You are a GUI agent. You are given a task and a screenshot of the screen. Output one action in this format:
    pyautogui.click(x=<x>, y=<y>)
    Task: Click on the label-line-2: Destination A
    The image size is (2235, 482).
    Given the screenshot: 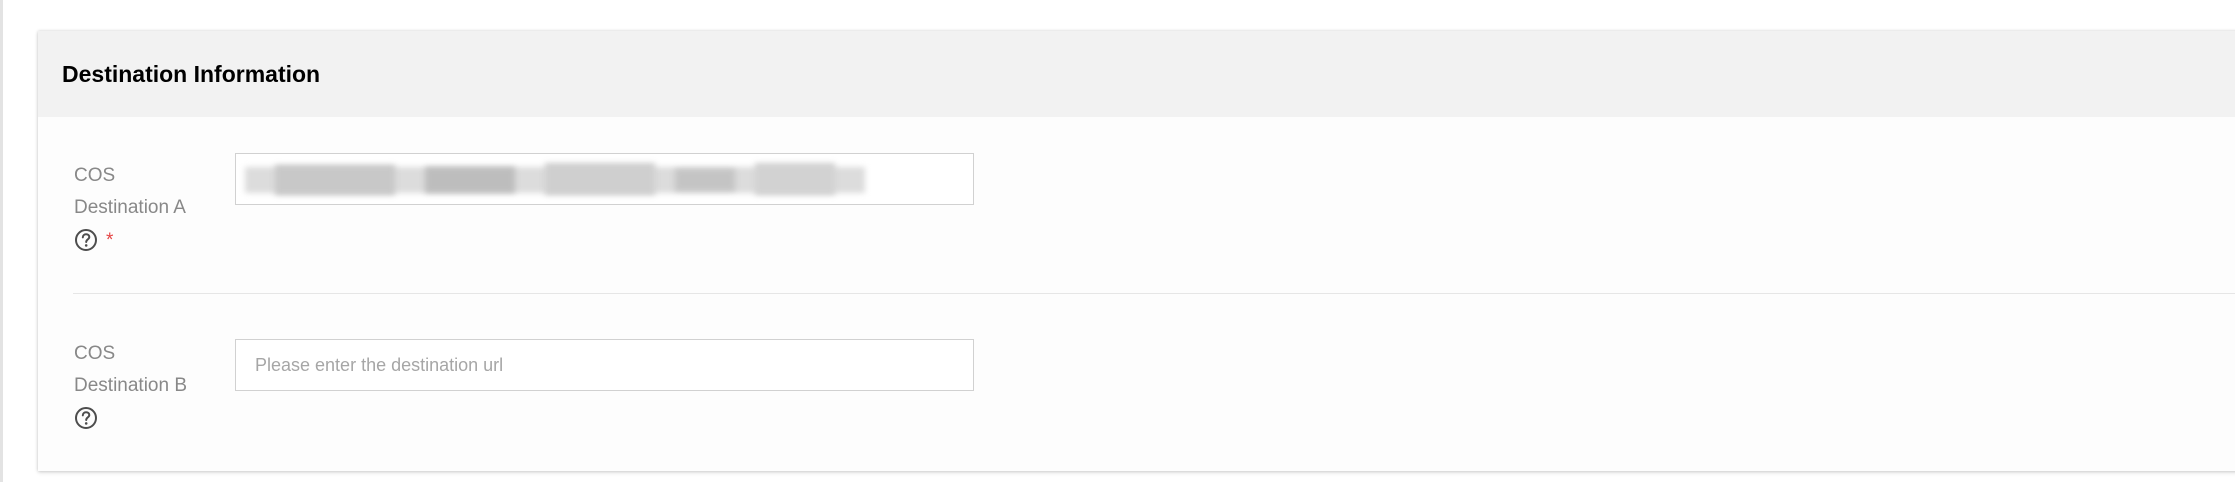 What is the action you would take?
    pyautogui.click(x=130, y=207)
    